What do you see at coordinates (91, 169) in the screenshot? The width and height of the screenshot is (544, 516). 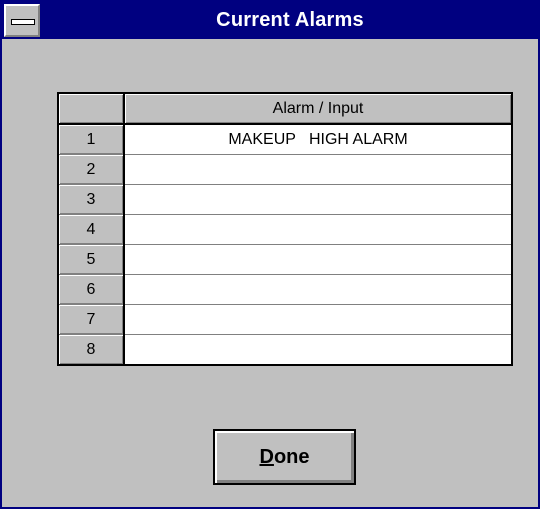 I see `row-number: 2` at bounding box center [91, 169].